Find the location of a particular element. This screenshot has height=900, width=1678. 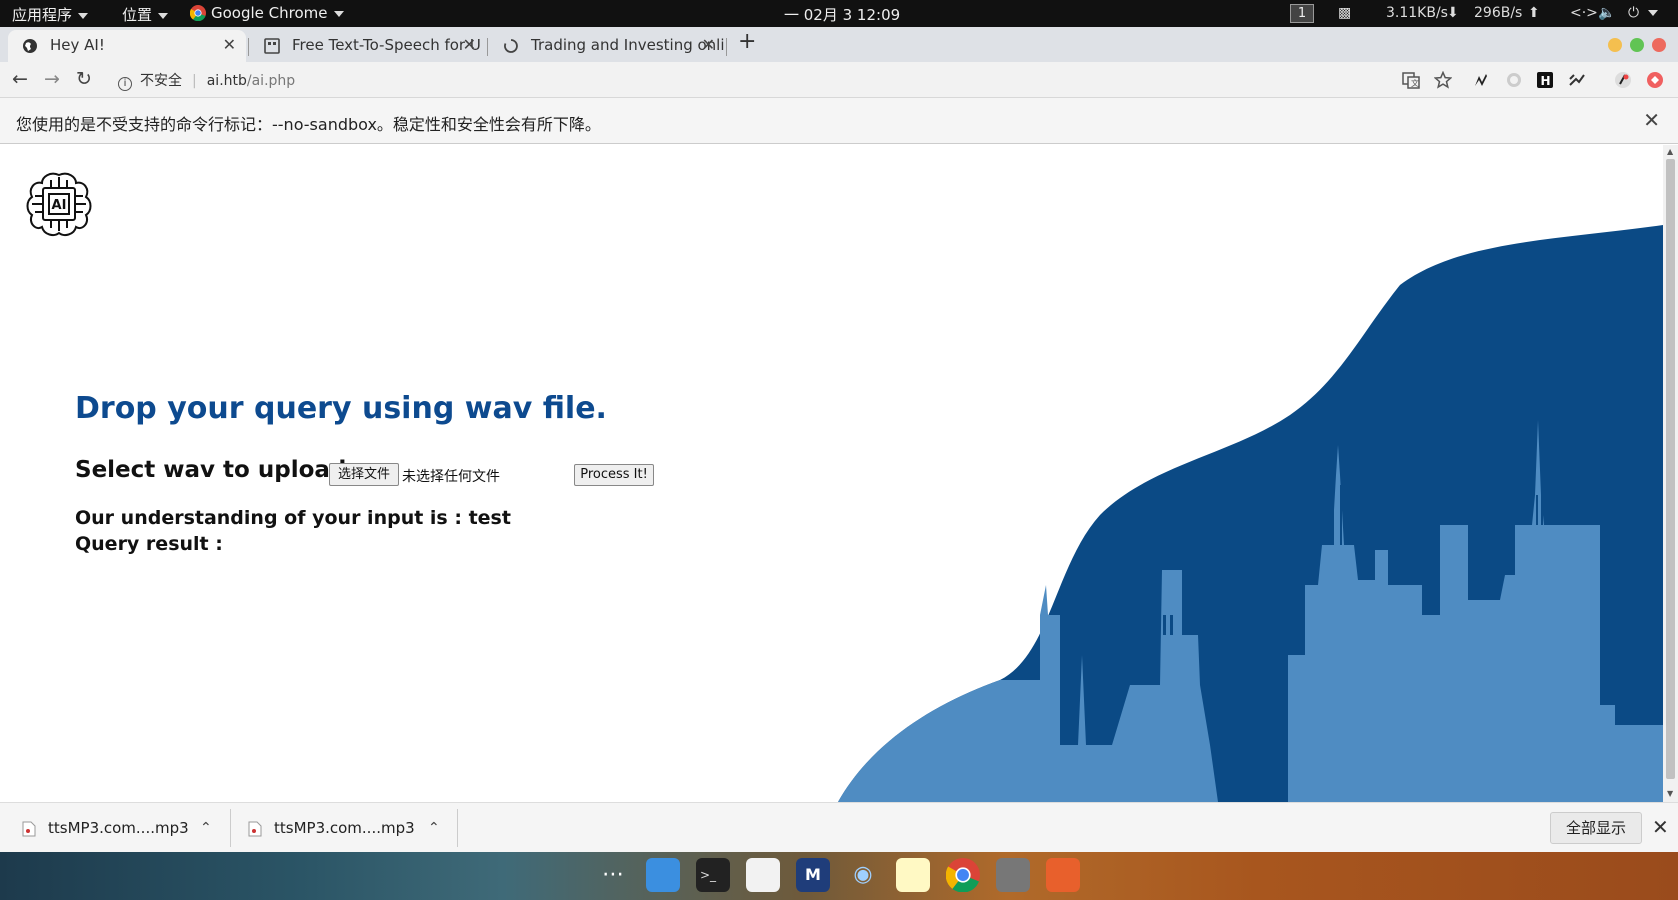

extension-network-icon is located at coordinates (1577, 80).